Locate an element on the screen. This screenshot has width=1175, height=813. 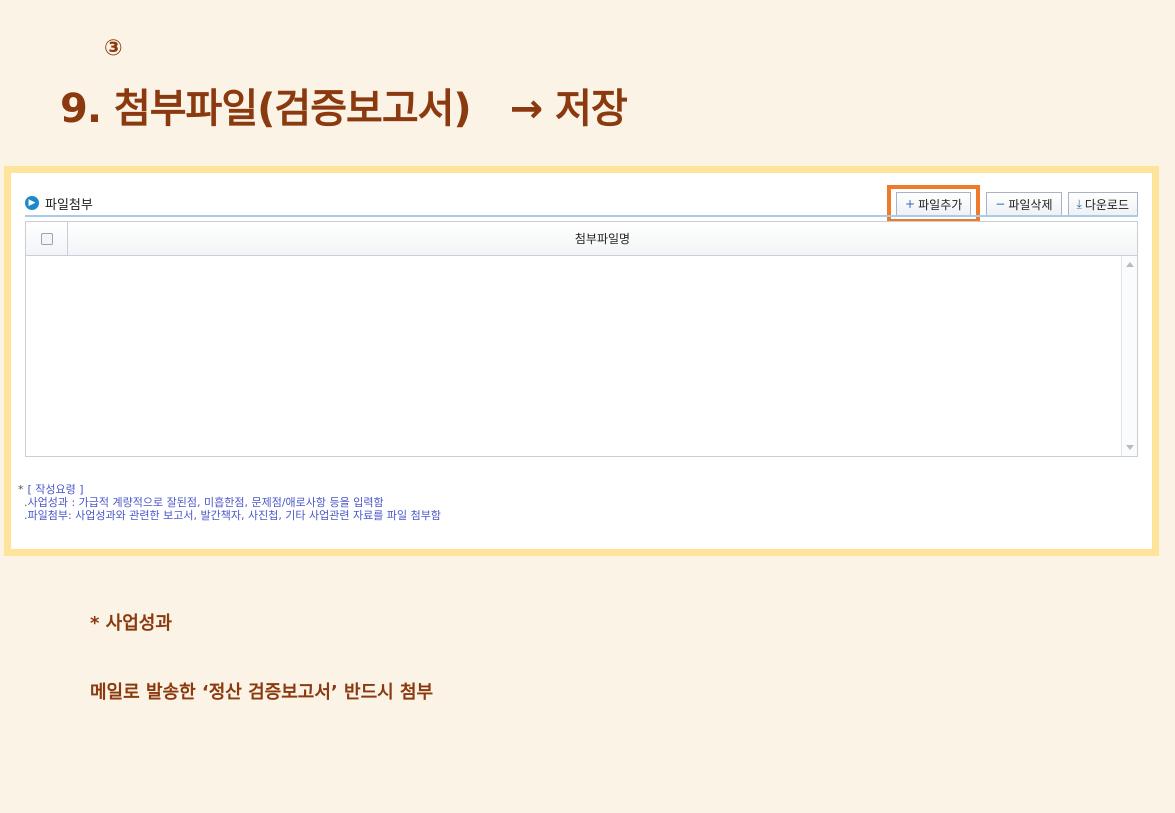
minus-icon: − is located at coordinates (1000, 204).